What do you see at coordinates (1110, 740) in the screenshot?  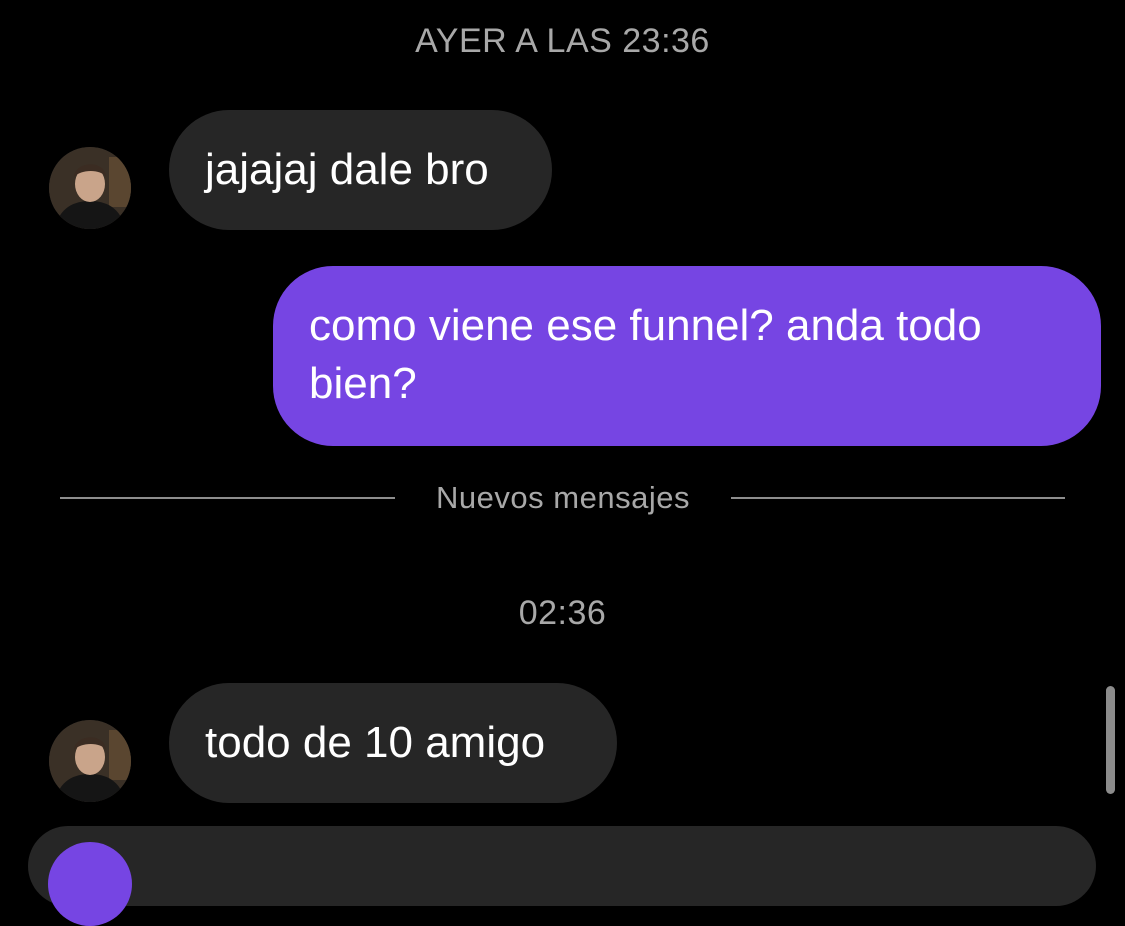 I see `scrollbar-thumb` at bounding box center [1110, 740].